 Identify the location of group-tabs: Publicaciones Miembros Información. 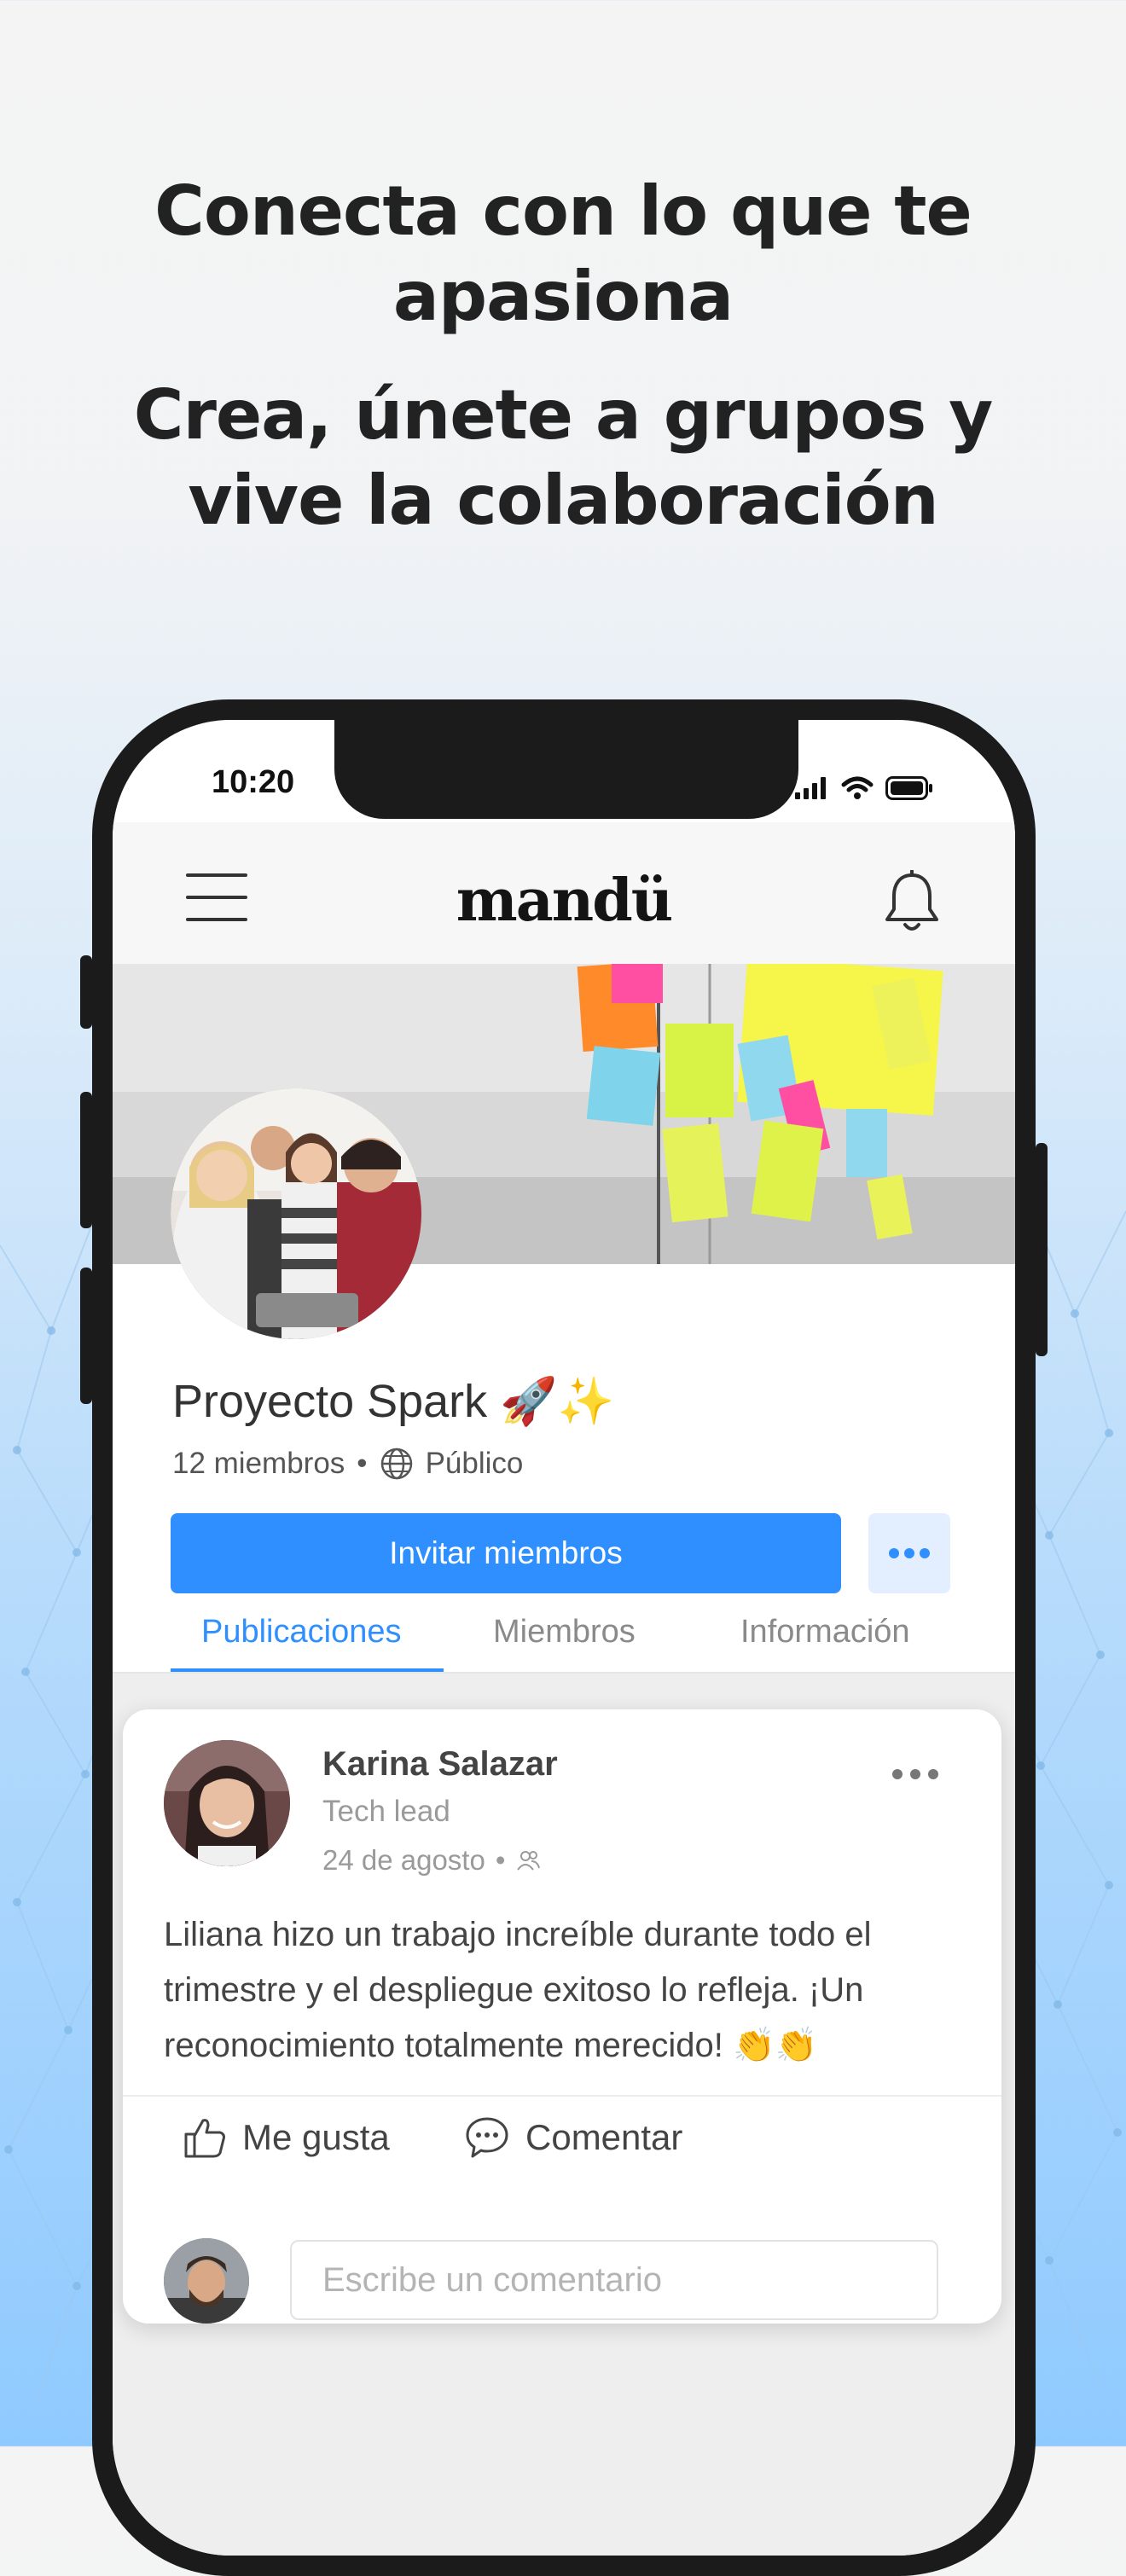
(563, 1635).